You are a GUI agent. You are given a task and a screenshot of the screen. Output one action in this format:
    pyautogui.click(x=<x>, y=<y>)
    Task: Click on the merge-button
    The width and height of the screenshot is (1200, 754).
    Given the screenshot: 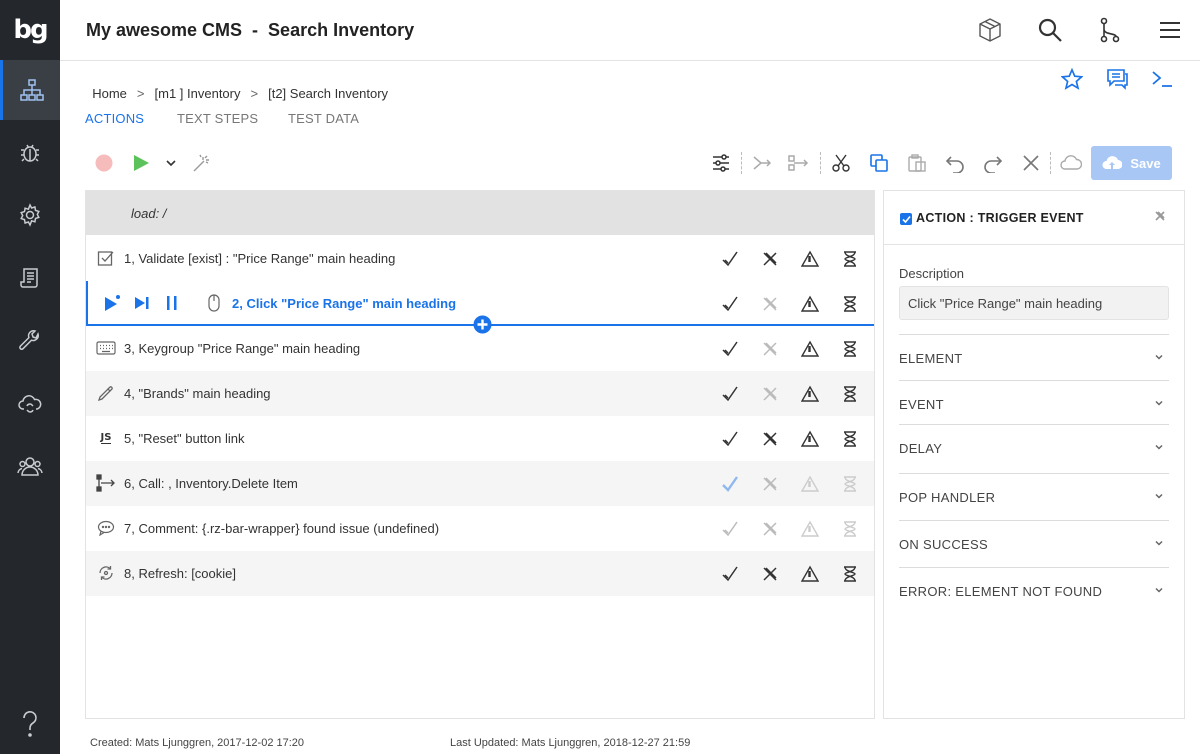 What is the action you would take?
    pyautogui.click(x=762, y=163)
    